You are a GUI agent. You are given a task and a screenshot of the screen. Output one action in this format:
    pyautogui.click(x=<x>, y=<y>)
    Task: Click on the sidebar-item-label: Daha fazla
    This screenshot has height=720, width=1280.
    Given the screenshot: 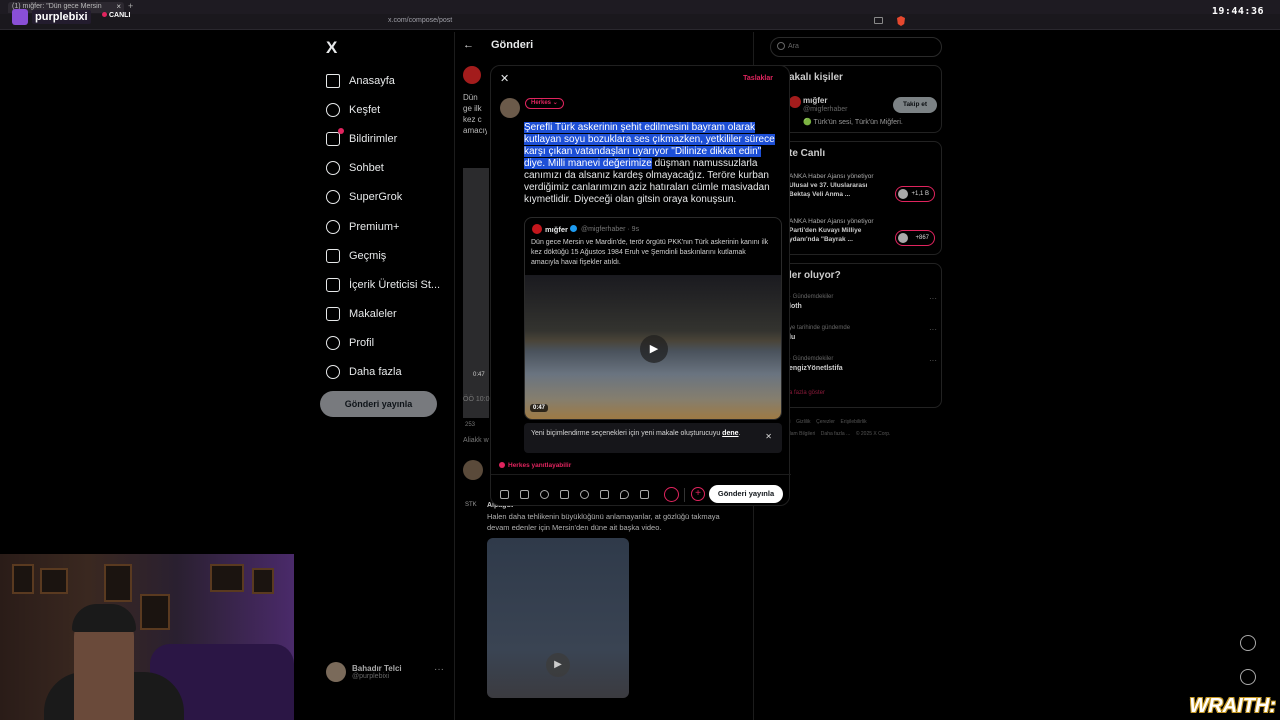 What is the action you would take?
    pyautogui.click(x=375, y=372)
    